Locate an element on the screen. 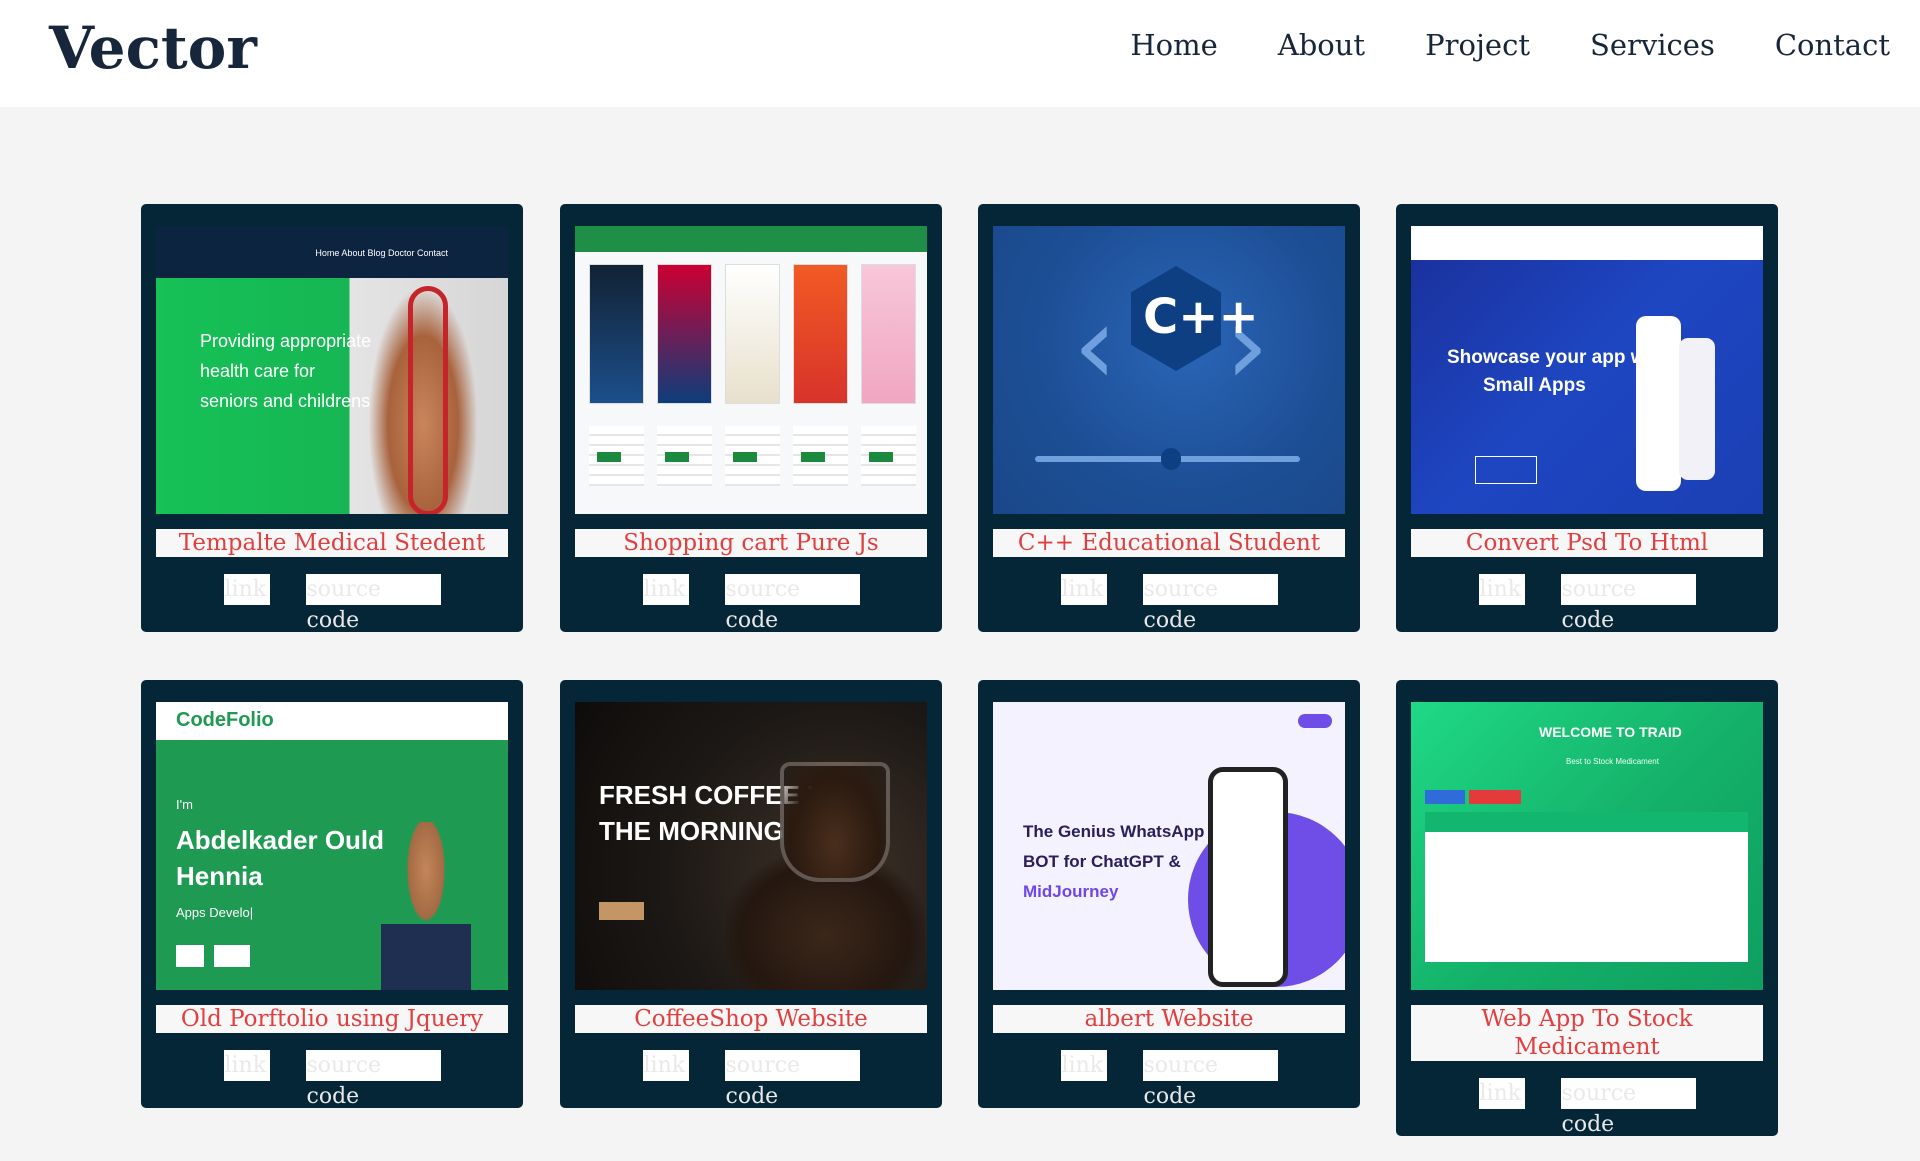 The width and height of the screenshot is (1920, 1161). project-title: Old Porftolio using Jquery is located at coordinates (332, 1019).